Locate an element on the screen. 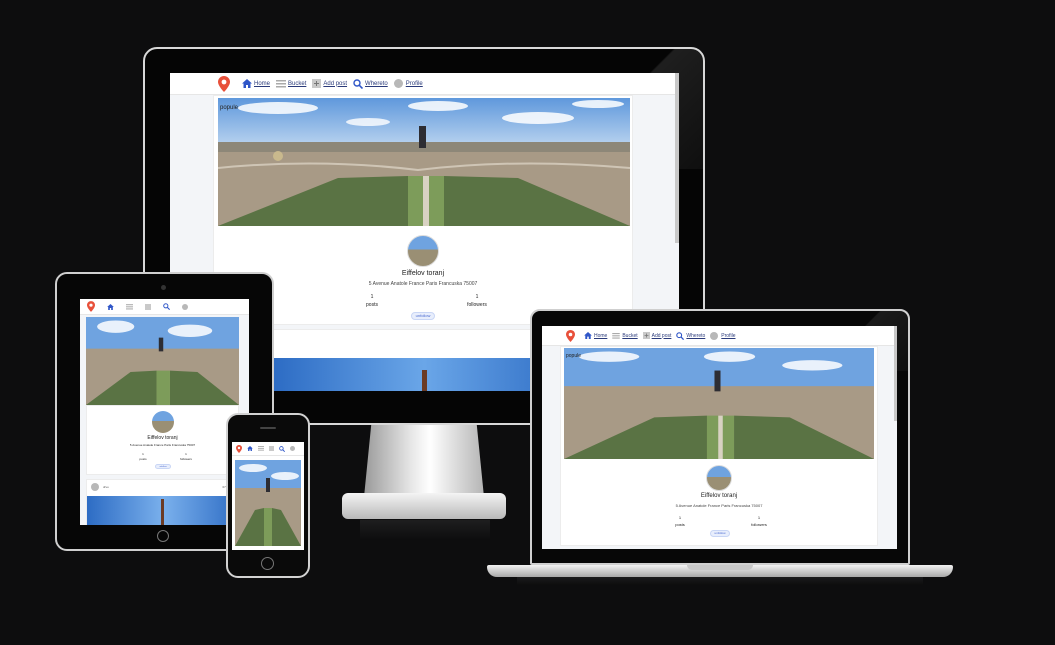 The width and height of the screenshot is (1055, 645). tablet-profile-name: Eiffelov toranj is located at coordinates (162, 438).